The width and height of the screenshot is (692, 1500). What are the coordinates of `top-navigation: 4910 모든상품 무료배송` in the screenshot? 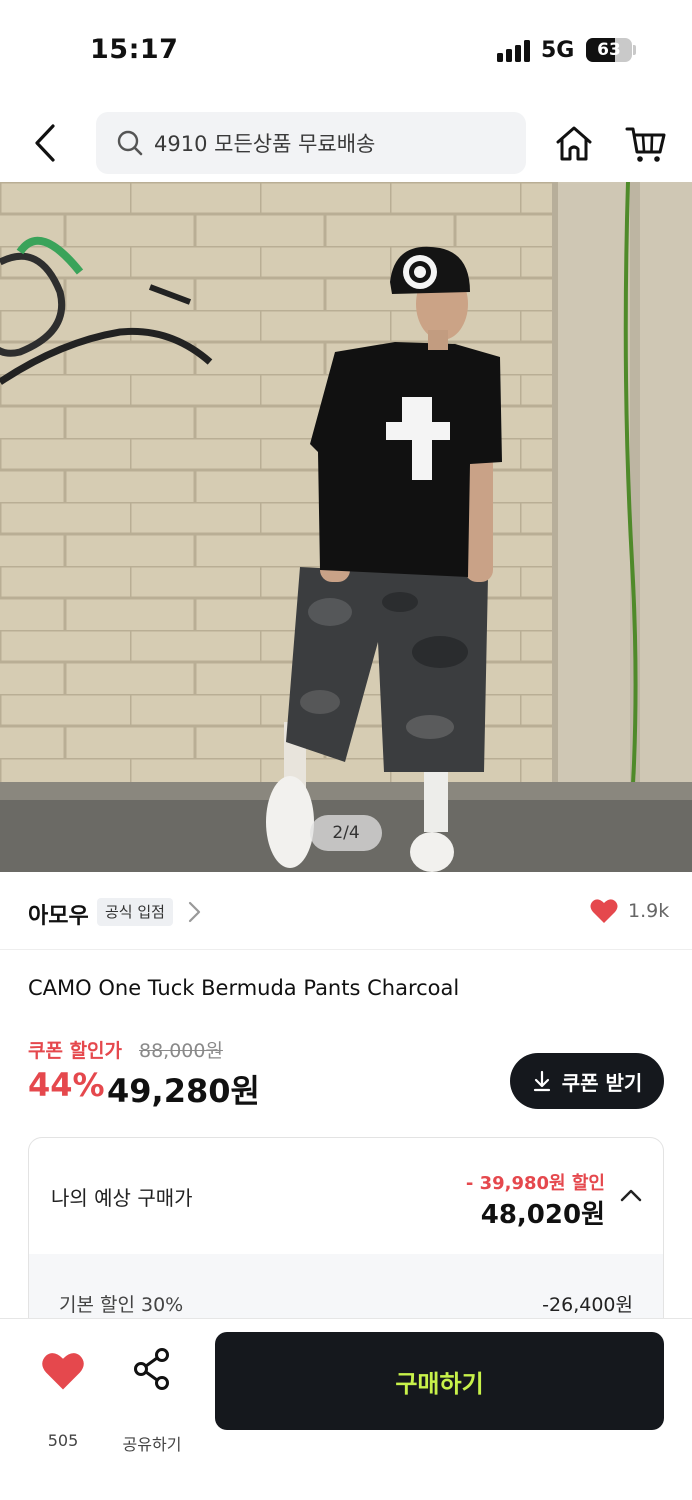 It's located at (346, 141).